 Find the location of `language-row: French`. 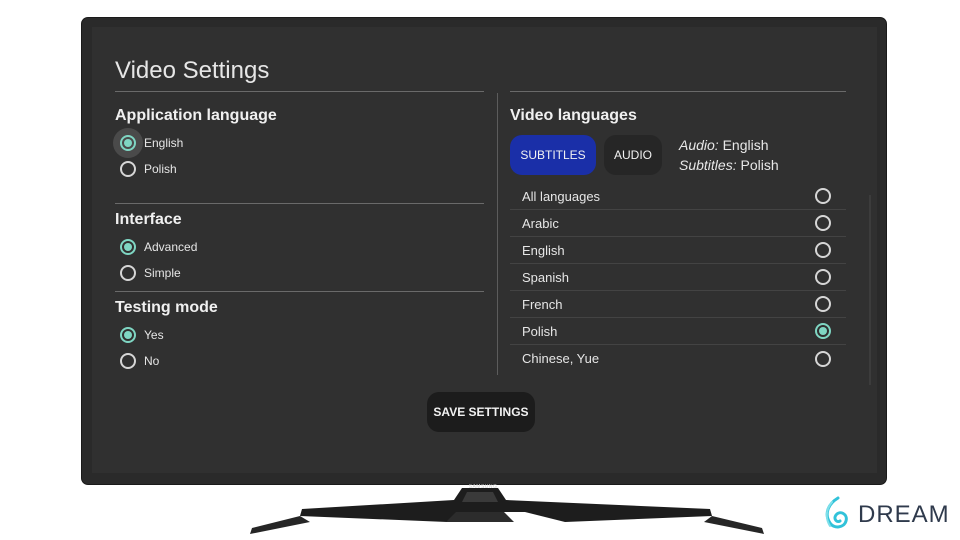

language-row: French is located at coordinates (678, 304).